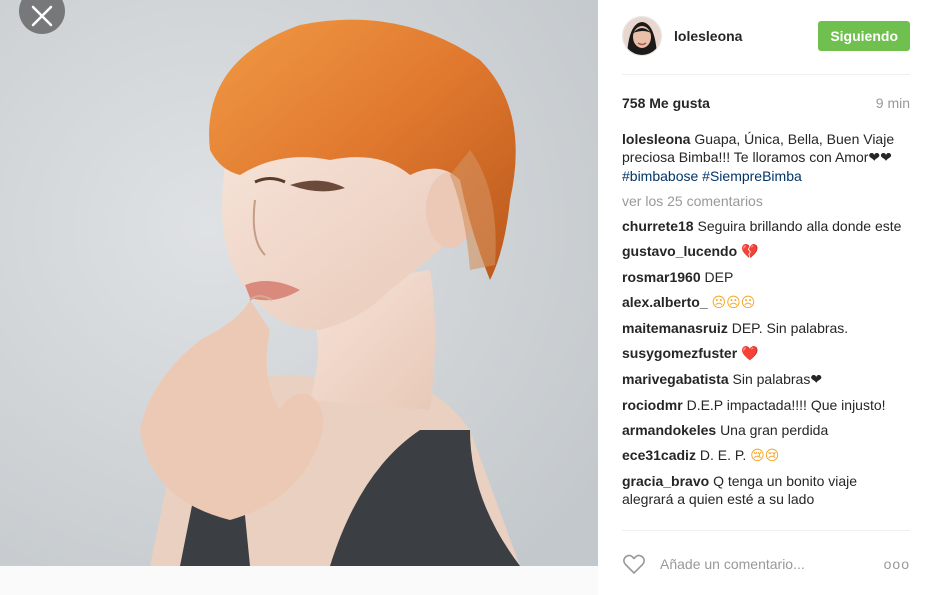 The image size is (932, 595). What do you see at coordinates (752, 176) in the screenshot?
I see `hashtag-link: #SiempreBimba` at bounding box center [752, 176].